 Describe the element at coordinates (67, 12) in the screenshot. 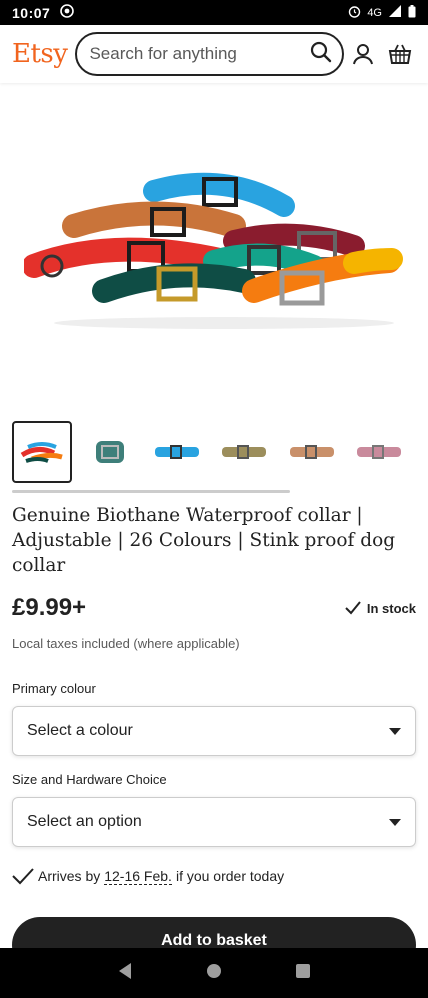

I see `chrome-icon` at that location.